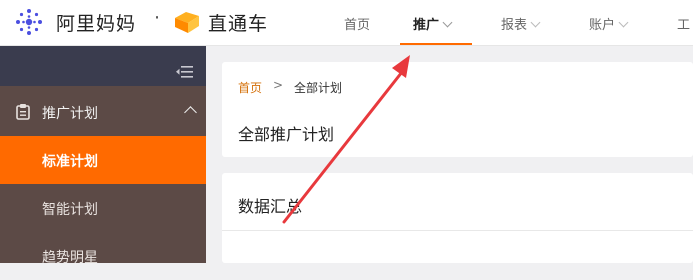  Describe the element at coordinates (436, 44) in the screenshot. I see `active-nav-indicator` at that location.